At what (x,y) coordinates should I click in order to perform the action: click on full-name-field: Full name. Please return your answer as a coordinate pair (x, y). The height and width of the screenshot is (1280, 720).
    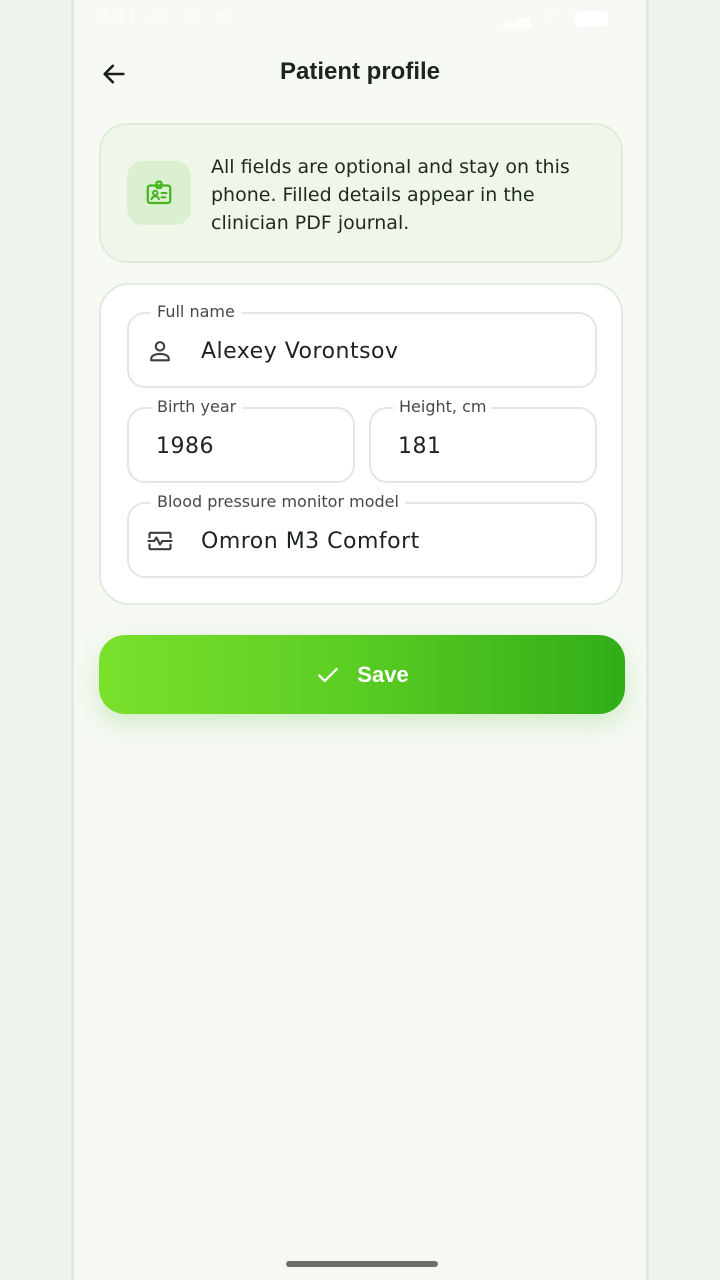
    Looking at the image, I should click on (362, 344).